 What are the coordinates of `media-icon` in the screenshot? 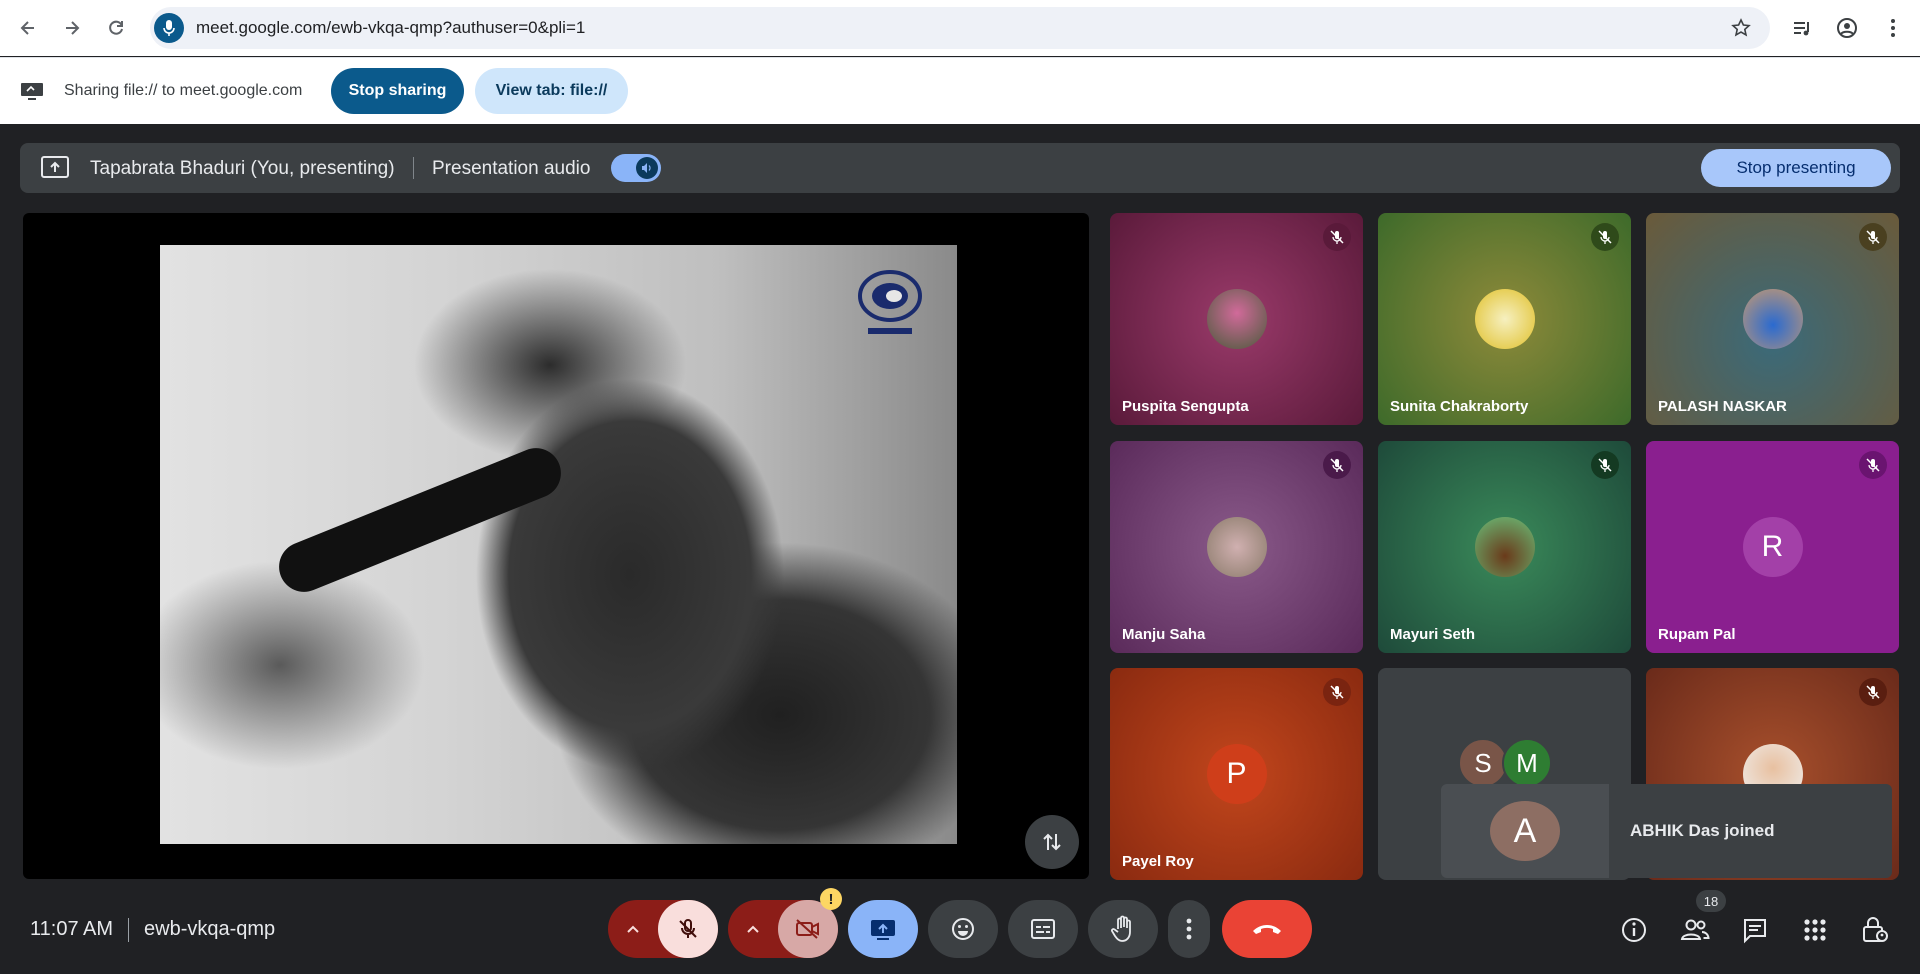 It's located at (1802, 28).